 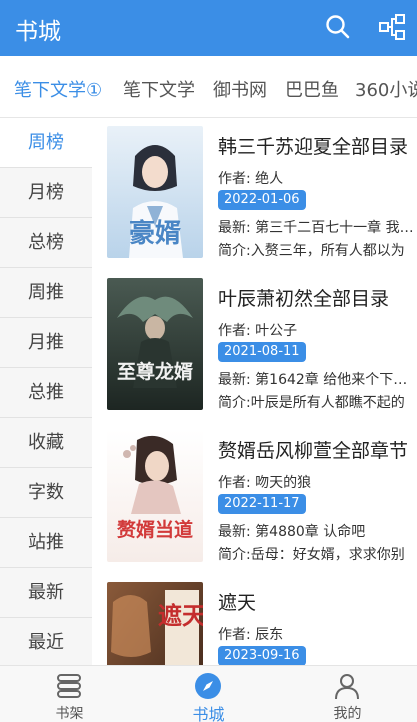 What do you see at coordinates (46, 493) in the screenshot?
I see `sidebar-item-word-count: 字数` at bounding box center [46, 493].